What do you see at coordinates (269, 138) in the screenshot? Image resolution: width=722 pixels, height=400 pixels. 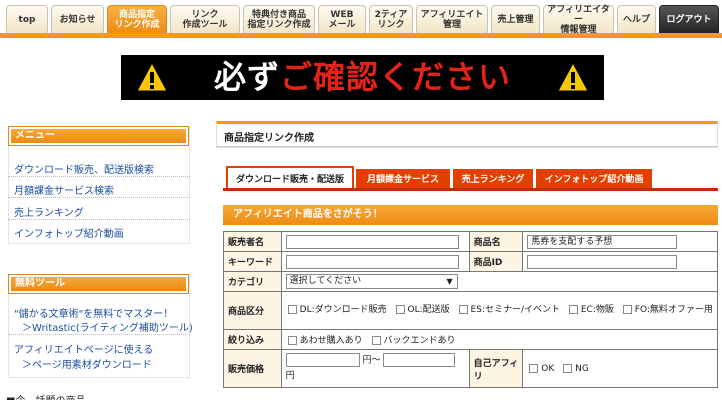 I see `page-title: 商品指定リンク作成` at bounding box center [269, 138].